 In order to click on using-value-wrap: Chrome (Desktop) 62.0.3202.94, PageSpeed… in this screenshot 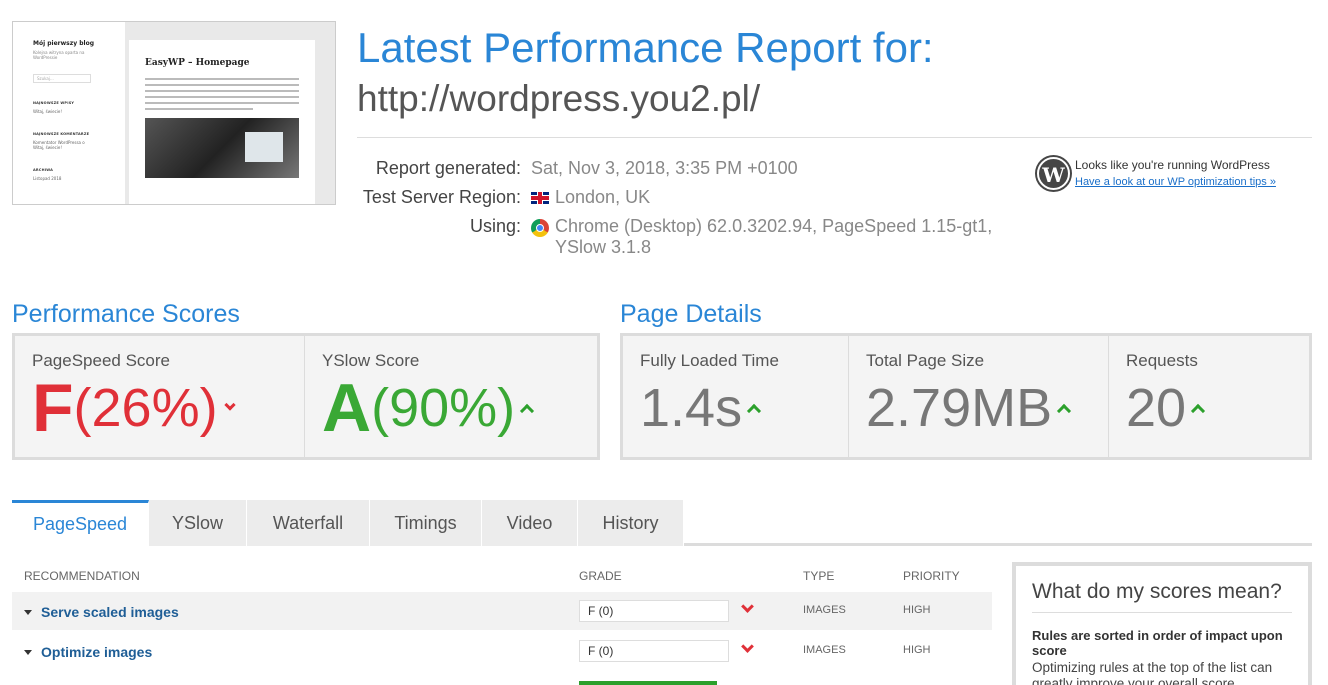, I will do `click(769, 237)`.